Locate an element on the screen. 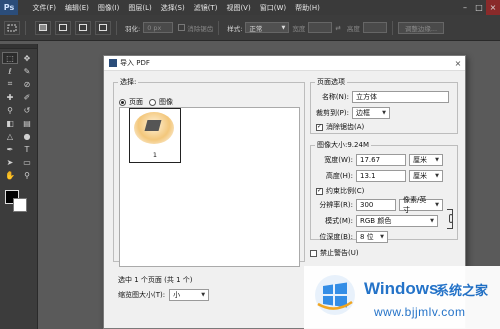 The height and width of the screenshot is (329, 500). height-unit-select: 厘米 ▼ is located at coordinates (426, 176).